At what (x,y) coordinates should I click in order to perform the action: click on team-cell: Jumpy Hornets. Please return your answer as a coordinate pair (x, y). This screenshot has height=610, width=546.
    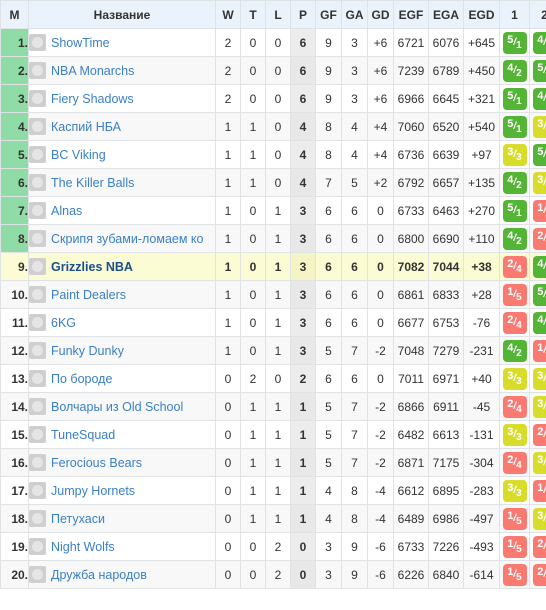
    Looking at the image, I should click on (122, 490).